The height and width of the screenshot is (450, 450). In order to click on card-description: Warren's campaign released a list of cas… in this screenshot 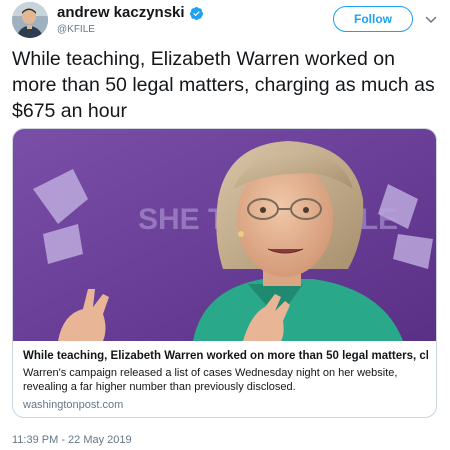, I will do `click(210, 380)`.